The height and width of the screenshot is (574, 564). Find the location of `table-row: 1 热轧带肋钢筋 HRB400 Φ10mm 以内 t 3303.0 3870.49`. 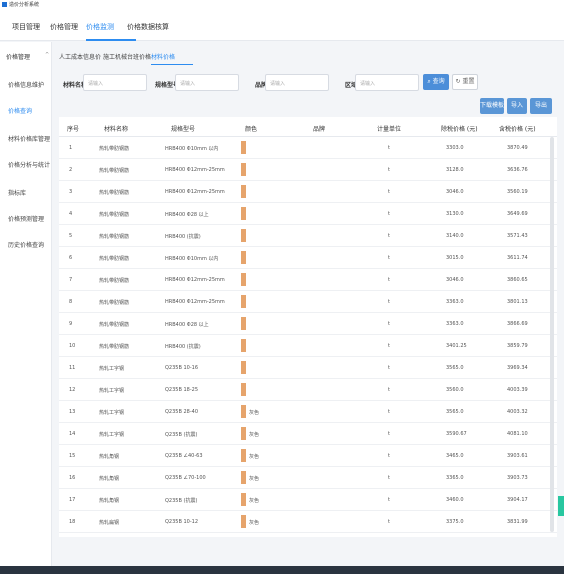

table-row: 1 热轧带肋钢筋 HRB400 Φ10mm 以内 t 3303.0 3870.49 is located at coordinates (308, 148).